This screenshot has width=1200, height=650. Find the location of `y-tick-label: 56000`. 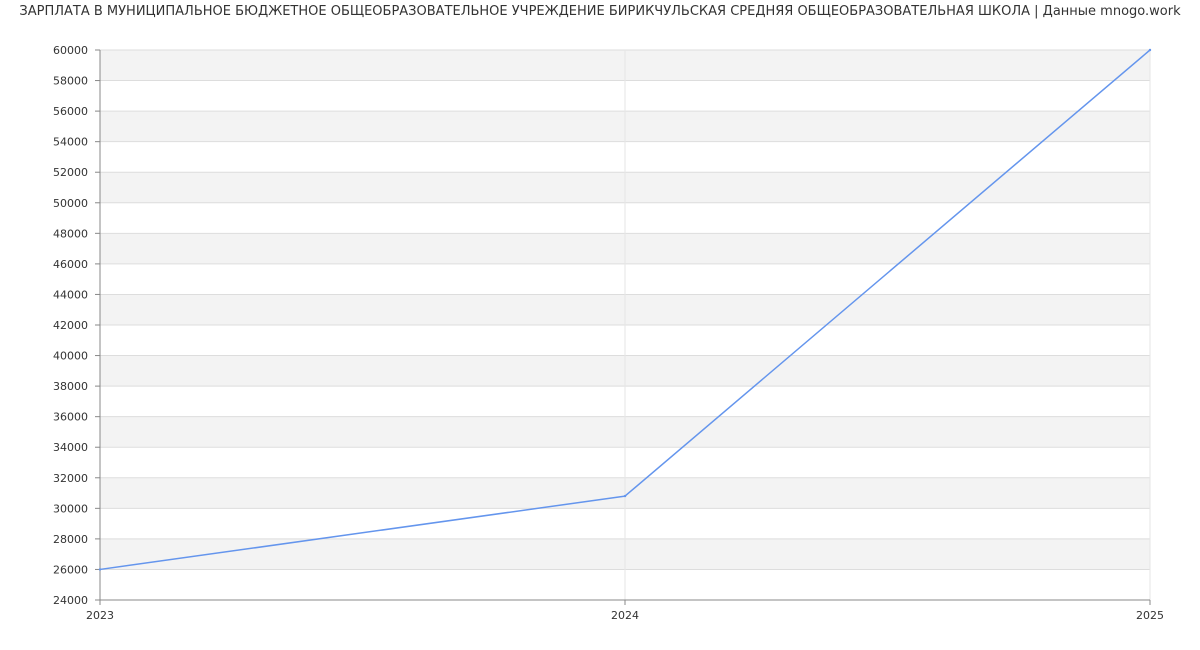

y-tick-label: 56000 is located at coordinates (70, 111).